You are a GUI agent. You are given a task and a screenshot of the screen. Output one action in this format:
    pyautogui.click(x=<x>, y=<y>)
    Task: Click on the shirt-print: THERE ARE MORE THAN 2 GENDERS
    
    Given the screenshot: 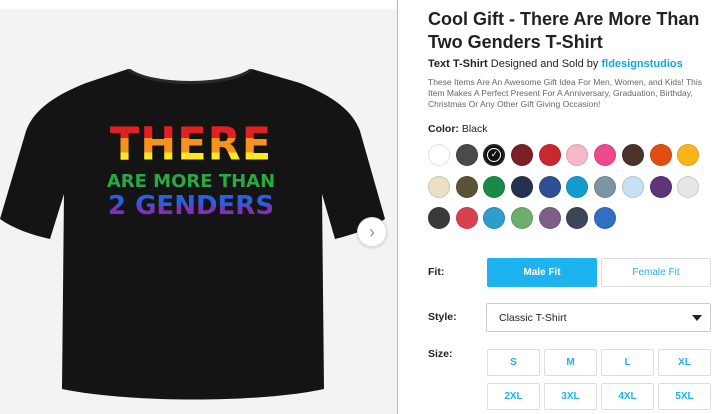 What is the action you would take?
    pyautogui.click(x=191, y=171)
    